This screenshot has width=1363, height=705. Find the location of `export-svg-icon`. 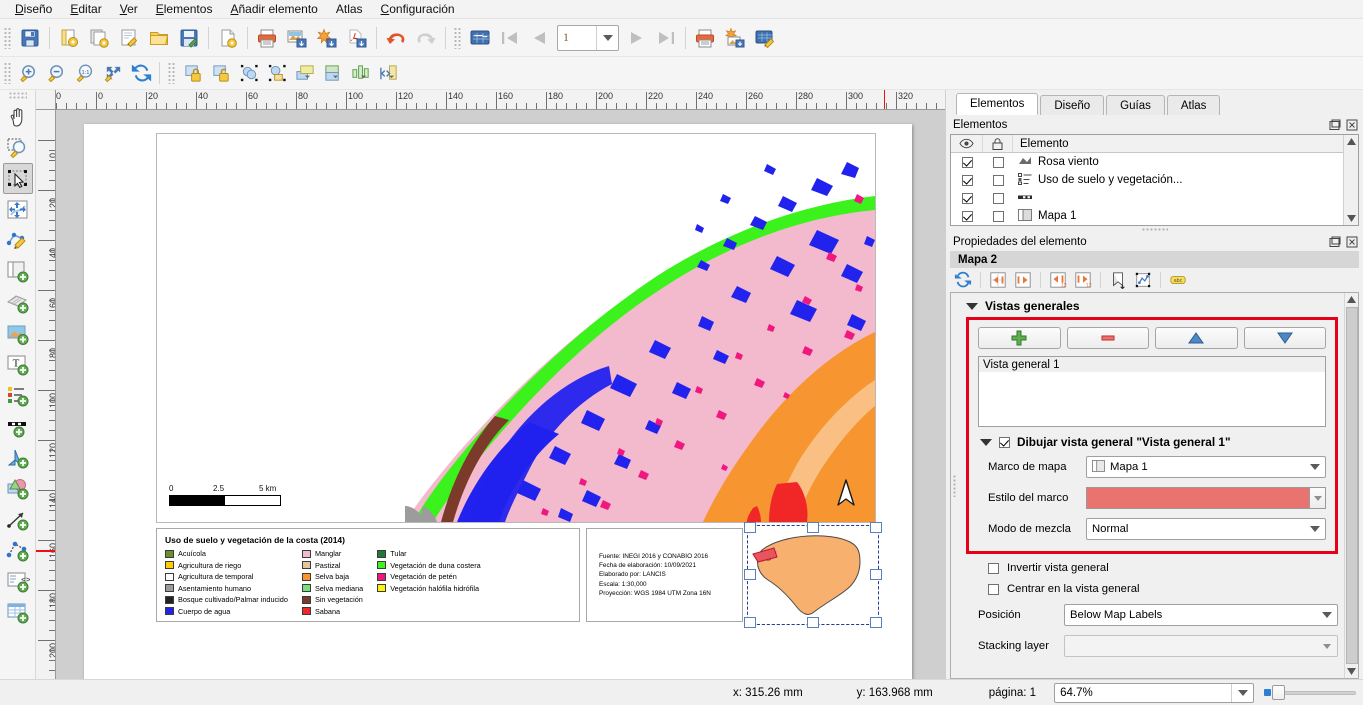

export-svg-icon is located at coordinates (327, 38).